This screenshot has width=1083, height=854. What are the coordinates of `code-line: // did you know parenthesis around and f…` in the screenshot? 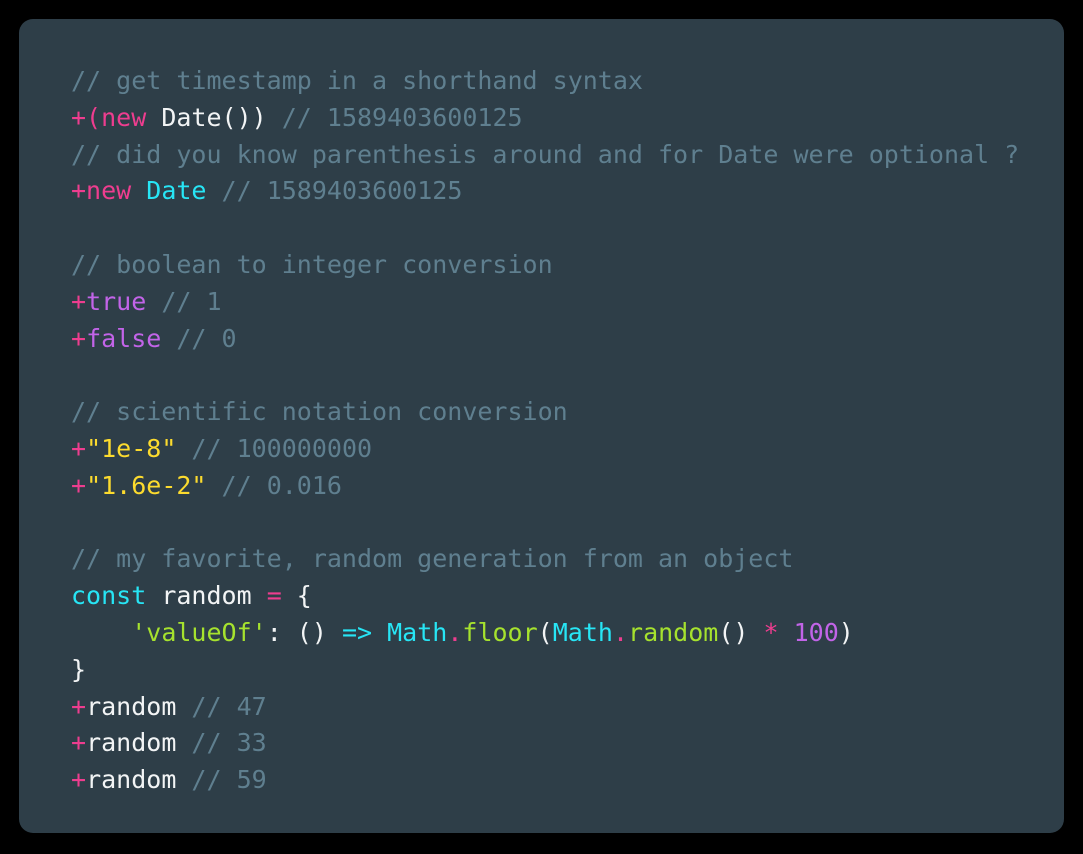 It's located at (567, 155).